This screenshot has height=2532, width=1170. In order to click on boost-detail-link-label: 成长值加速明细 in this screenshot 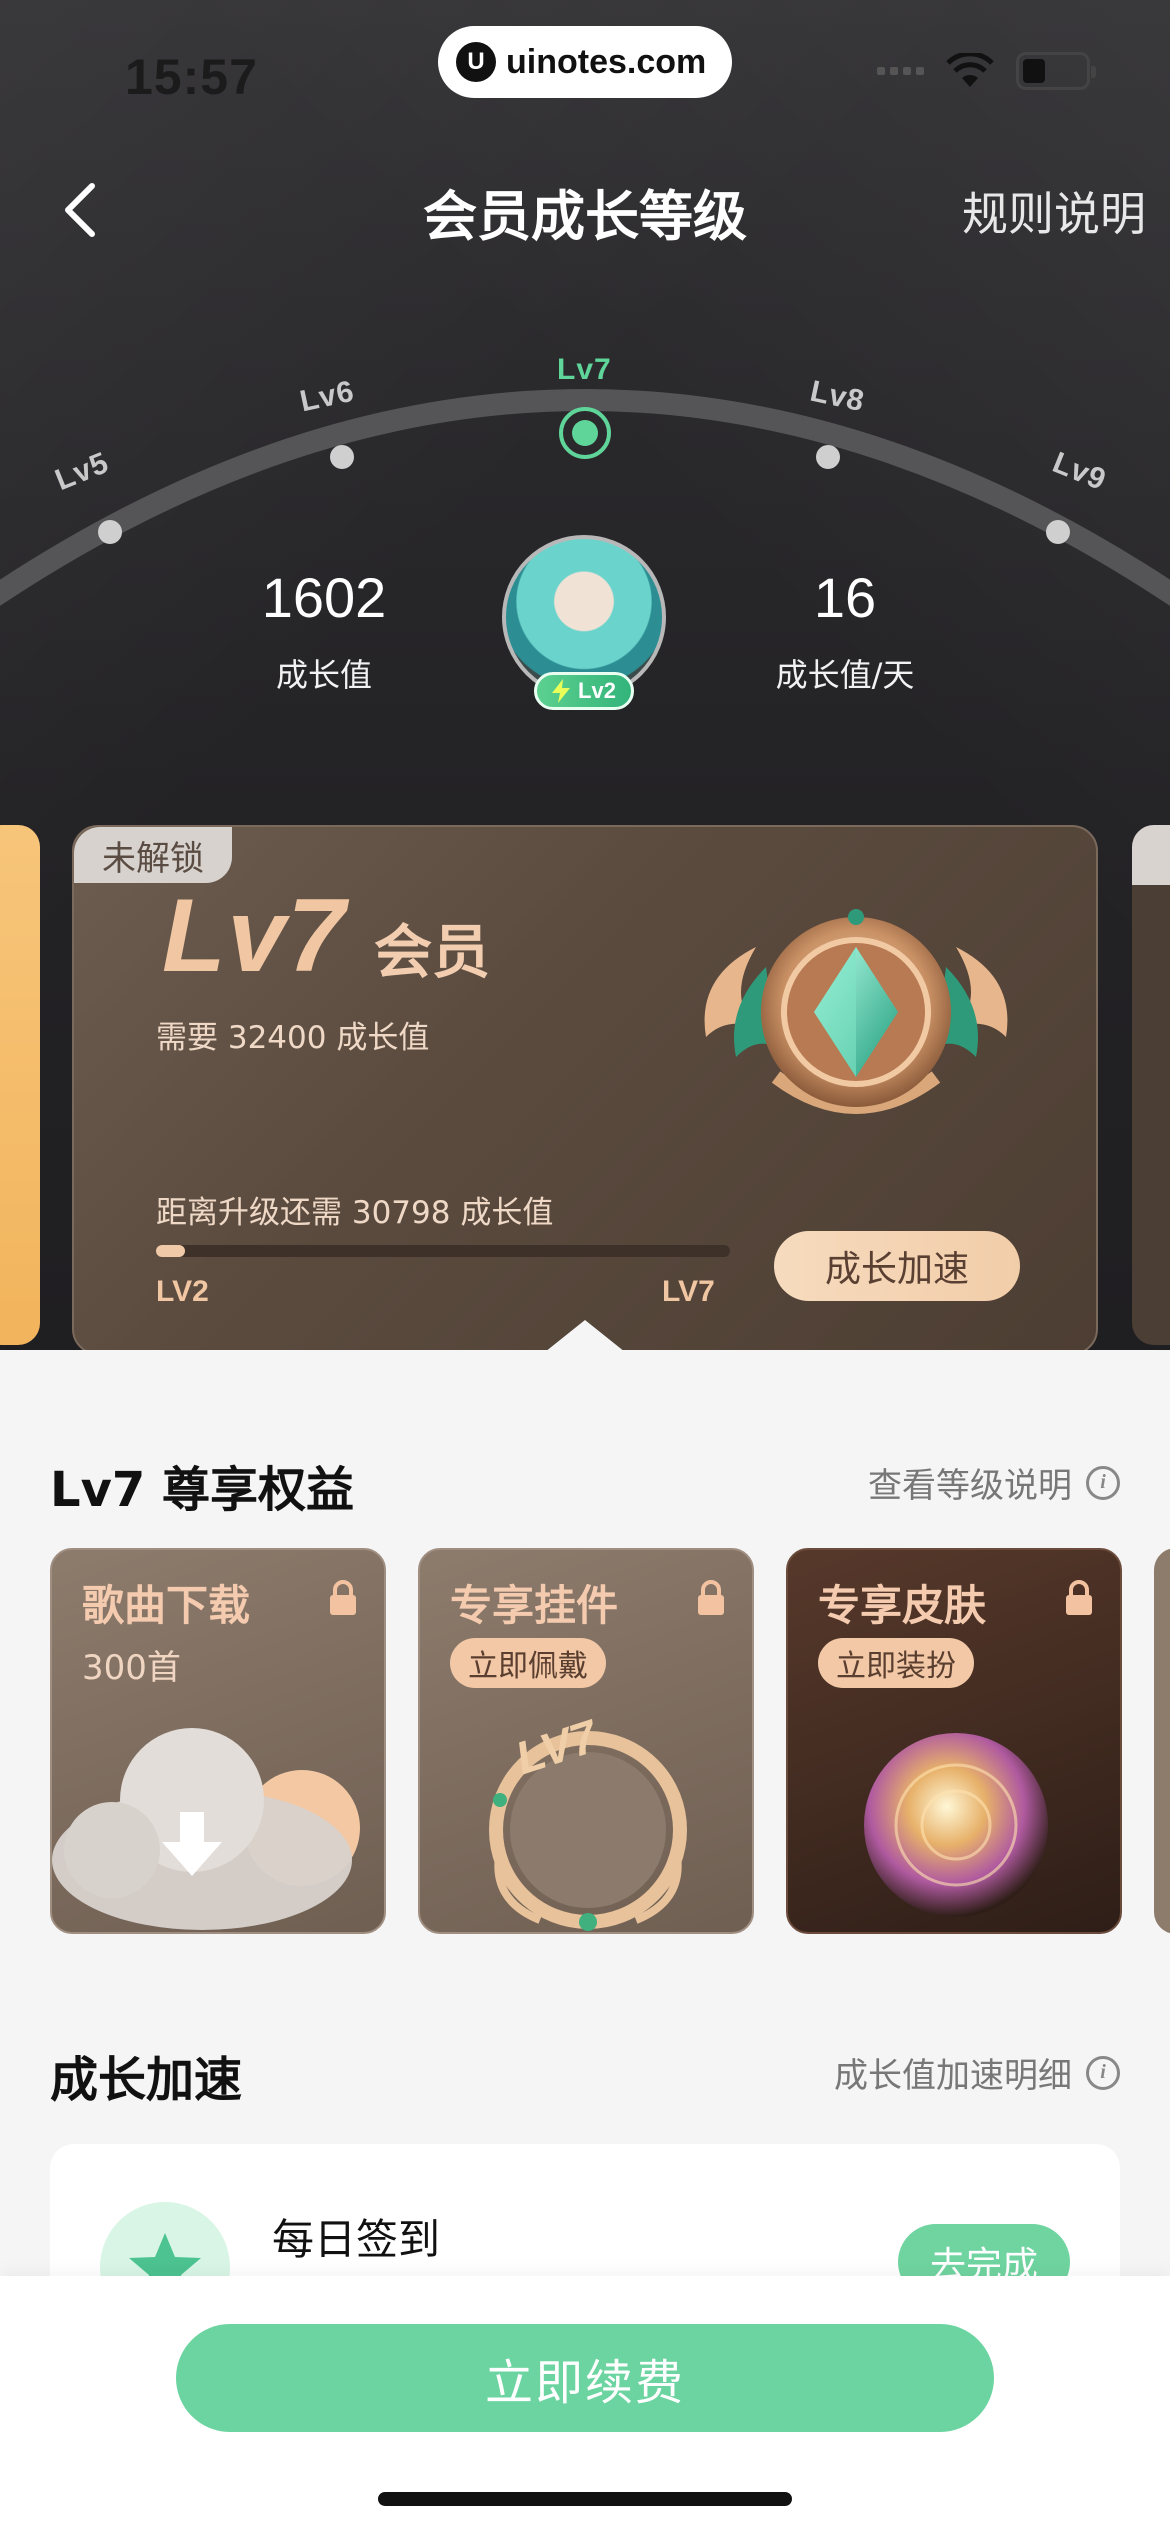, I will do `click(953, 2076)`.